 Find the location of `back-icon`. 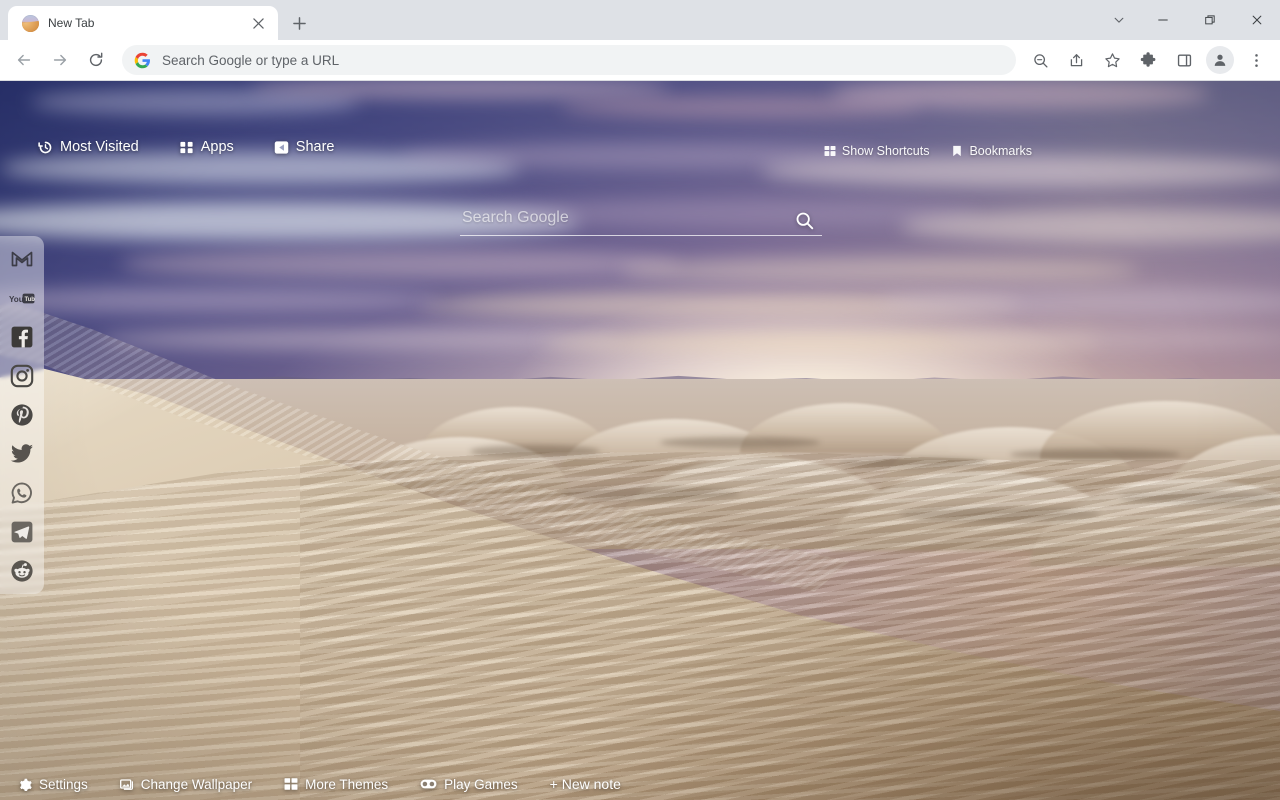

back-icon is located at coordinates (24, 60).